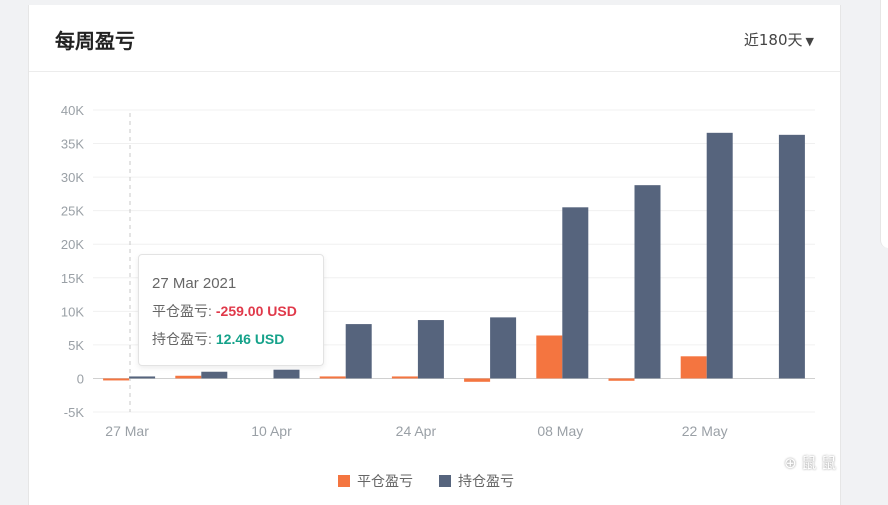  I want to click on y-tick-label: 5K, so click(76, 345).